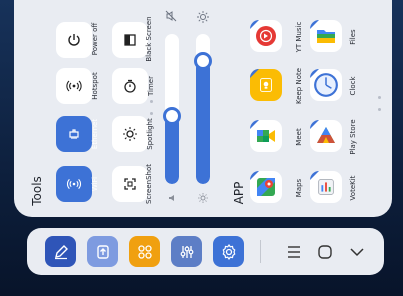 Image resolution: width=403 pixels, height=296 pixels. Describe the element at coordinates (203, 17) in the screenshot. I see `brightness-high-icon` at that location.